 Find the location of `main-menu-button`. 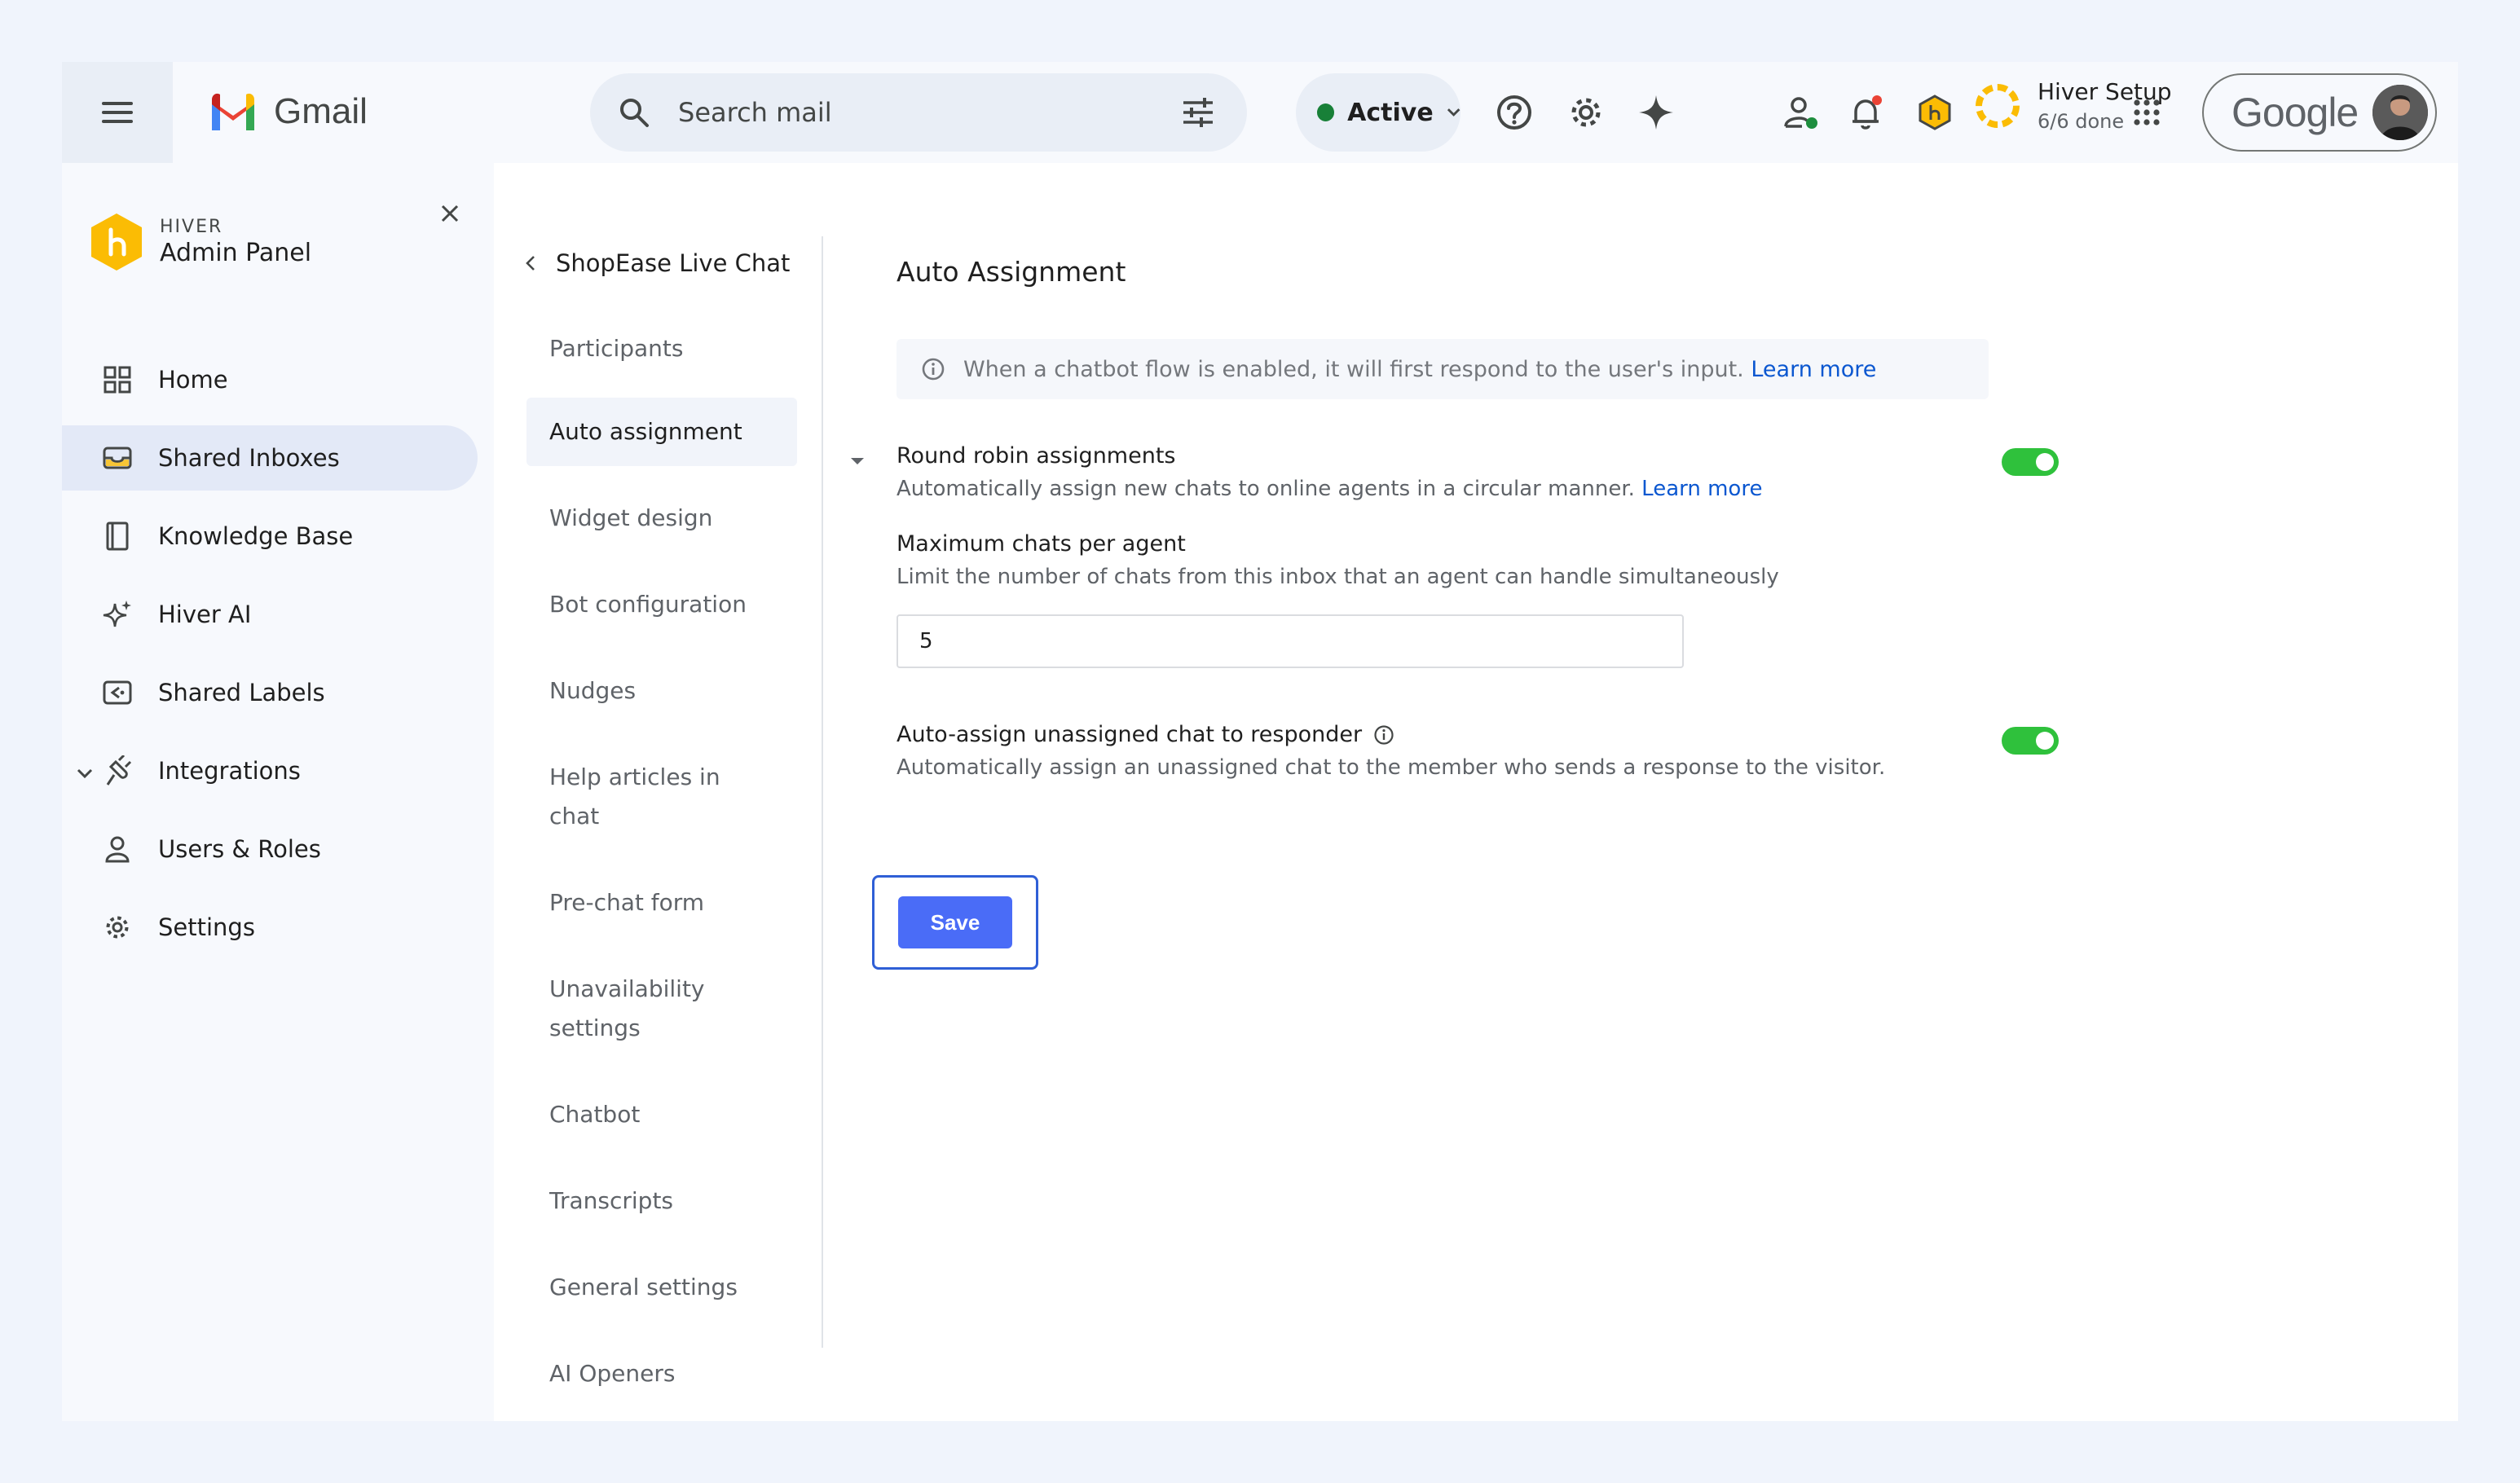

main-menu-button is located at coordinates (118, 113).